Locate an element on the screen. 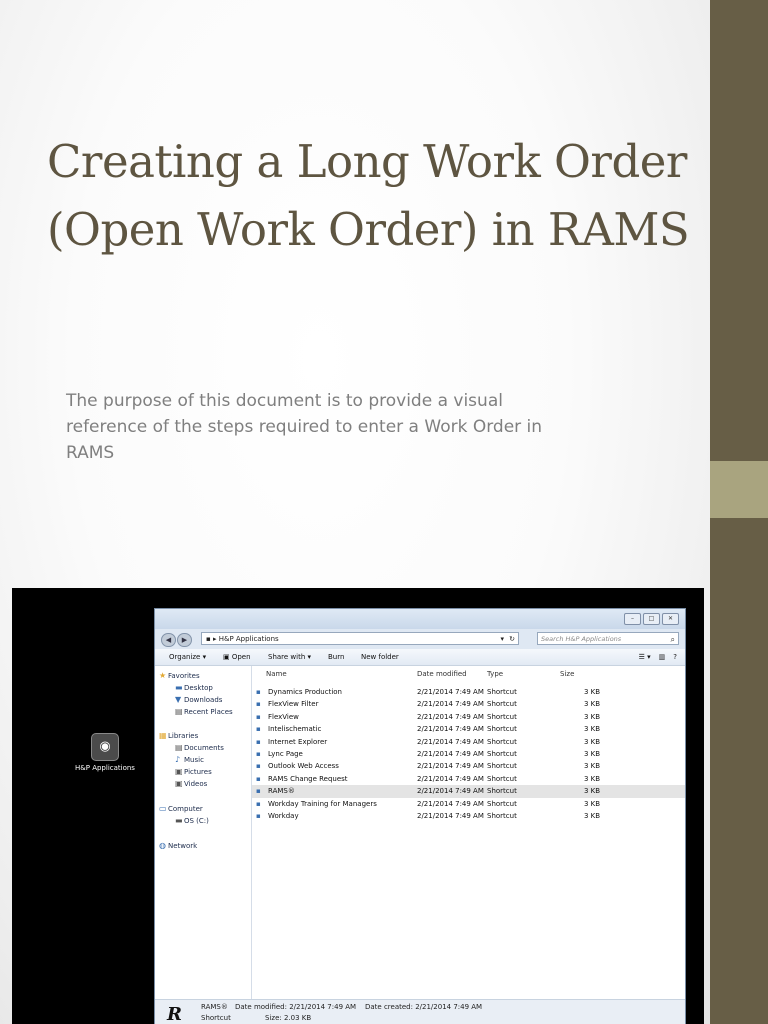 The width and height of the screenshot is (768, 1024). nav-os-c: ▬OS (C:) is located at coordinates (192, 821).